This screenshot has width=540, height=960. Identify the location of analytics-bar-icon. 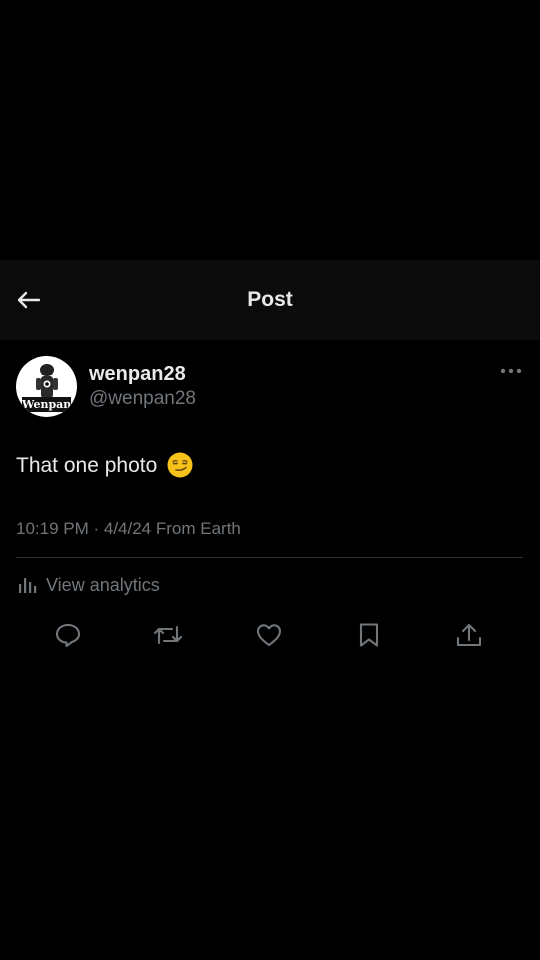
(28, 585).